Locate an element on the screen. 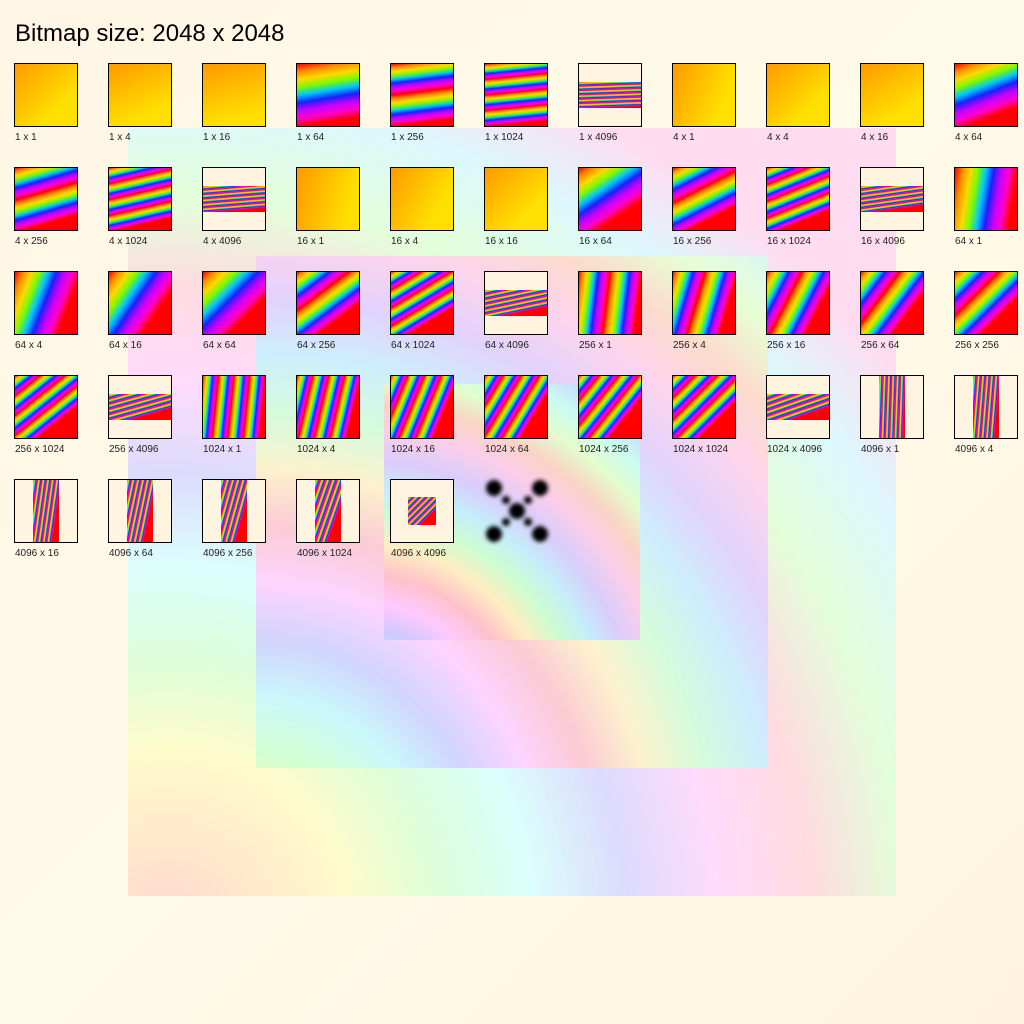 The height and width of the screenshot is (1024, 1024). thumbnail-item: 4096 x 4096 is located at coordinates (430, 529).